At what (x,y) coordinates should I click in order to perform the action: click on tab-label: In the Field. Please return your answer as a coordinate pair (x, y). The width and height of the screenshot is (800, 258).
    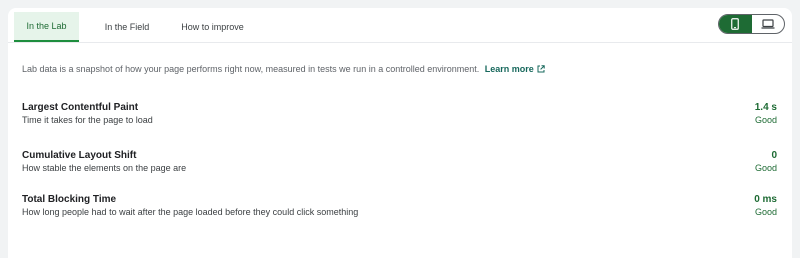
    Looking at the image, I should click on (127, 27).